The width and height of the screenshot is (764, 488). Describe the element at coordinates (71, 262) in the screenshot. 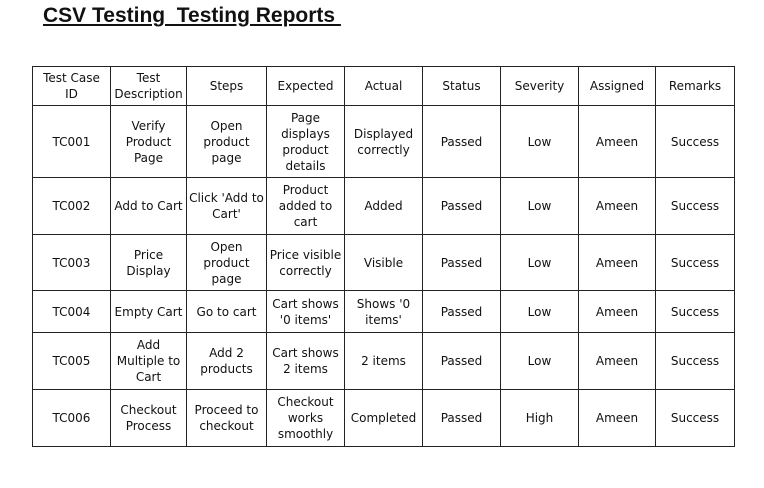

I see `table-cell: TC003` at that location.